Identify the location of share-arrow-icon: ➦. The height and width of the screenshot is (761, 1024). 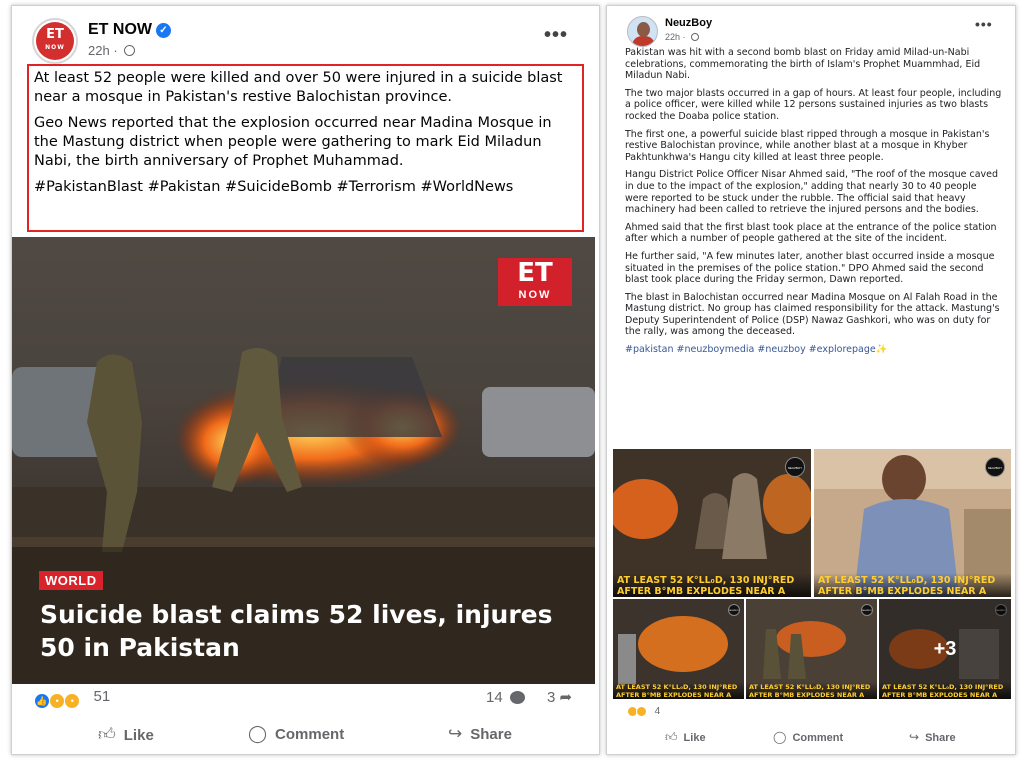
(566, 697).